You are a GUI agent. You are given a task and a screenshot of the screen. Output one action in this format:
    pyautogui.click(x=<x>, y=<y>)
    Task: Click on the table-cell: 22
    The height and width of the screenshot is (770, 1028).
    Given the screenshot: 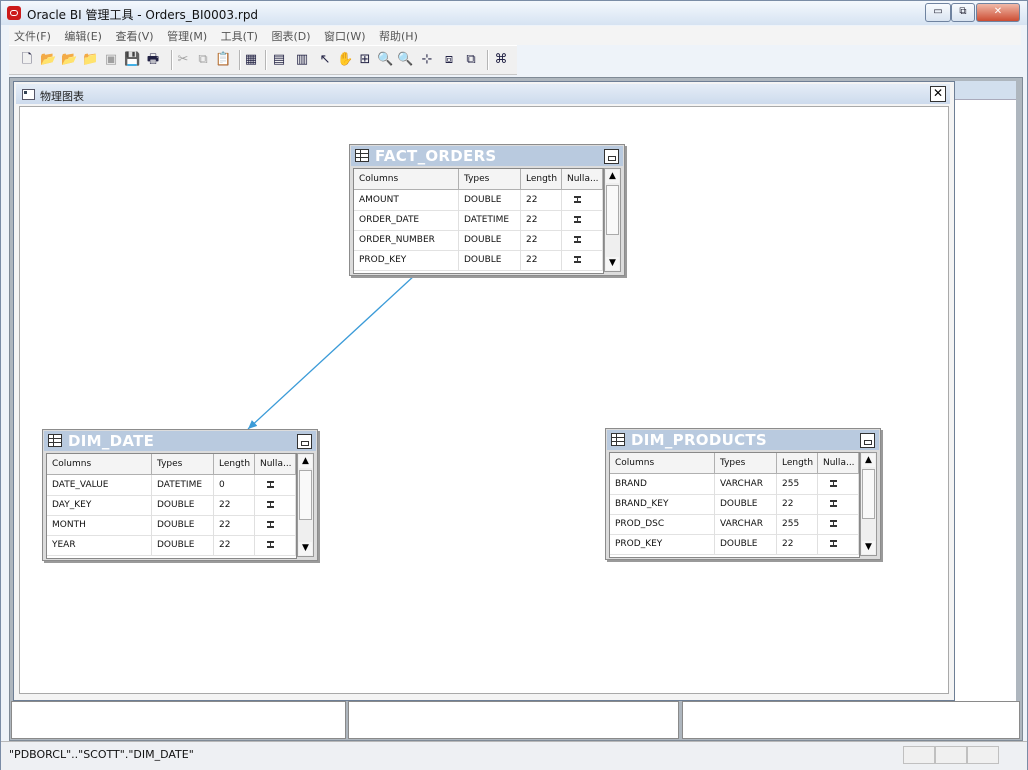 What is the action you would take?
    pyautogui.click(x=234, y=545)
    